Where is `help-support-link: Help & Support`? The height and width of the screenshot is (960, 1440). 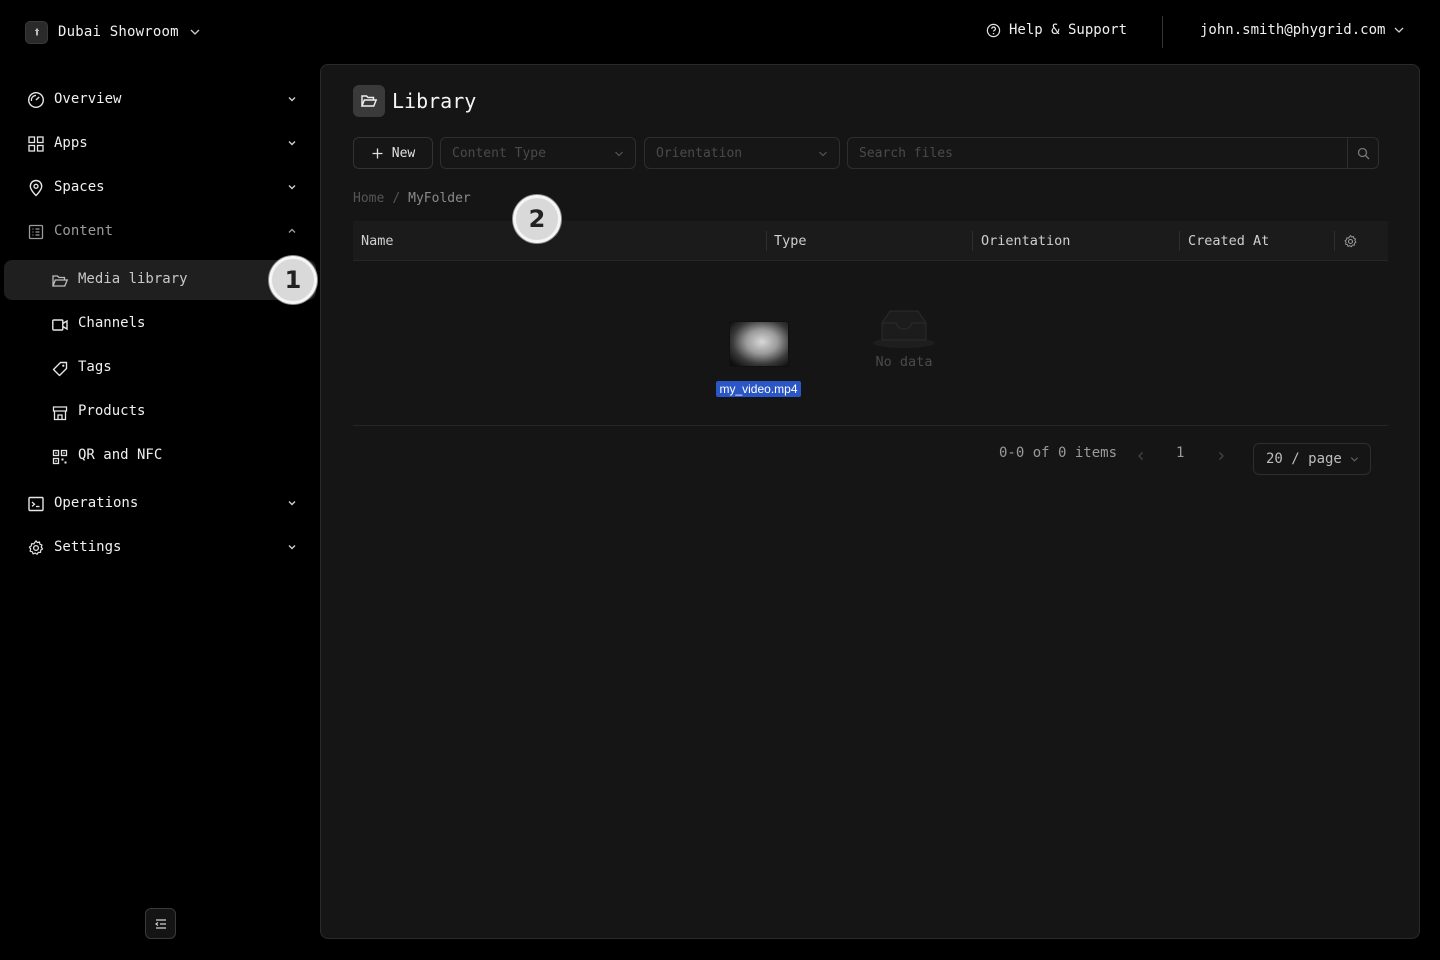
help-support-link: Help & Support is located at coordinates (1056, 30).